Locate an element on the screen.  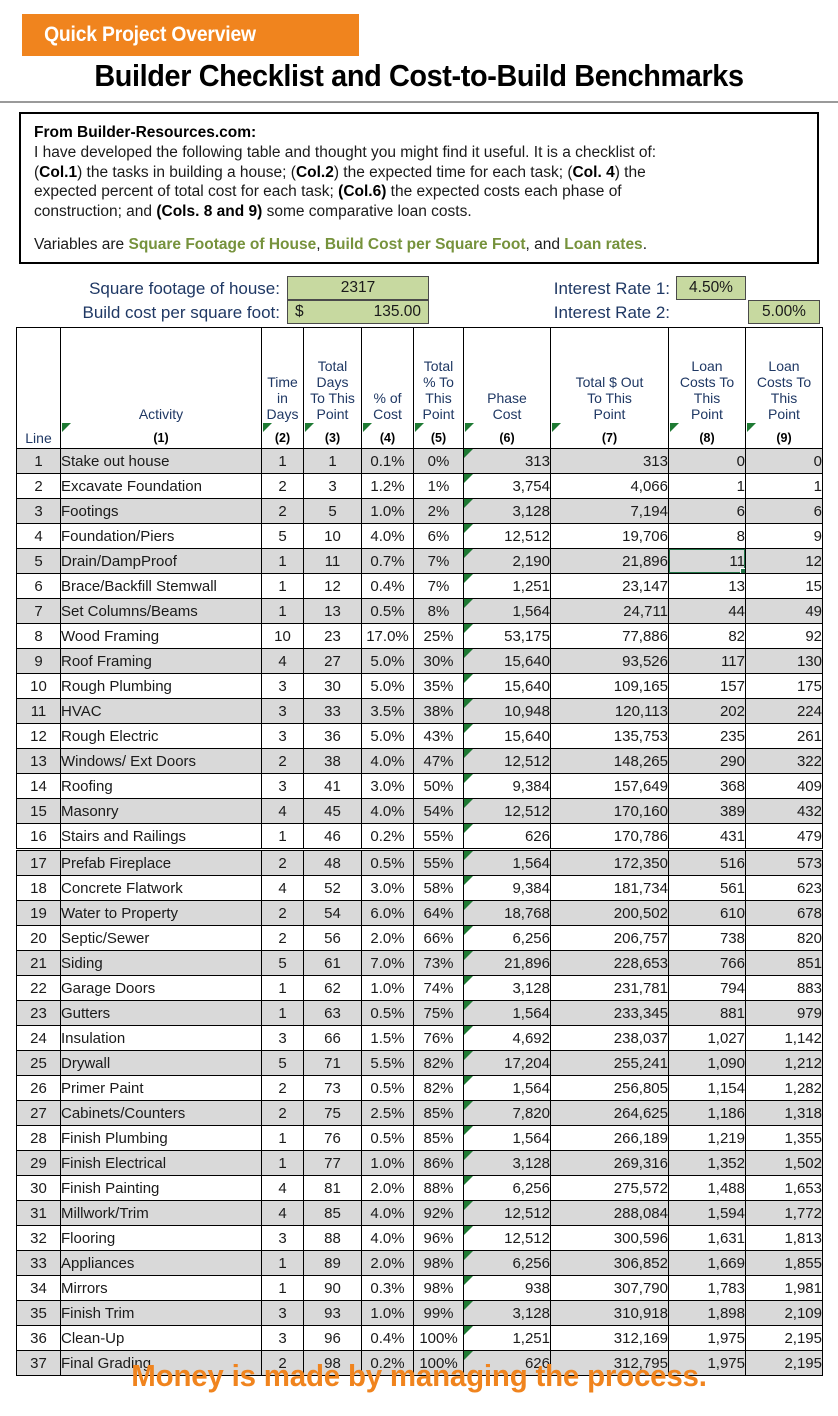
cell-loan2: 1,813 is located at coordinates (784, 1238).